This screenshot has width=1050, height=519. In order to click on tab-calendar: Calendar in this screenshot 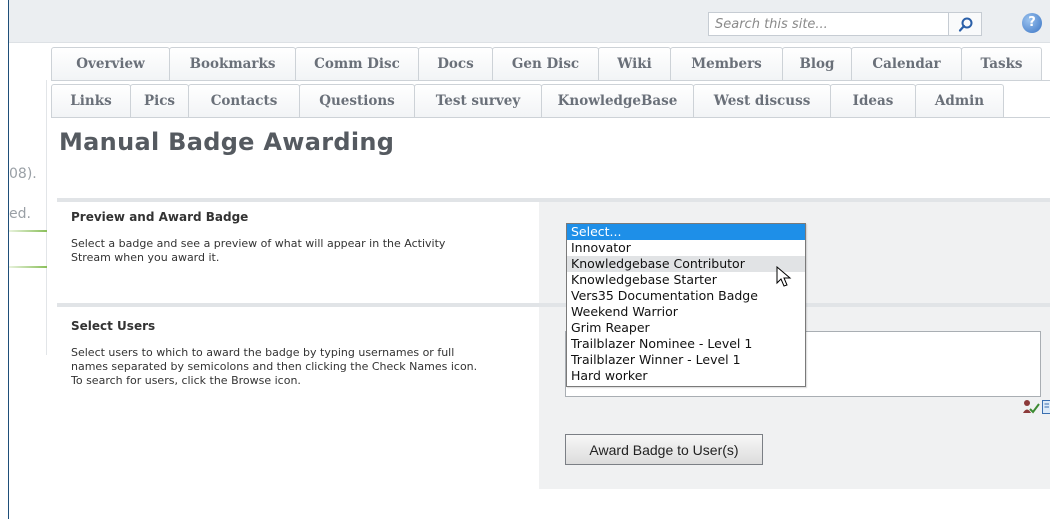, I will do `click(906, 63)`.